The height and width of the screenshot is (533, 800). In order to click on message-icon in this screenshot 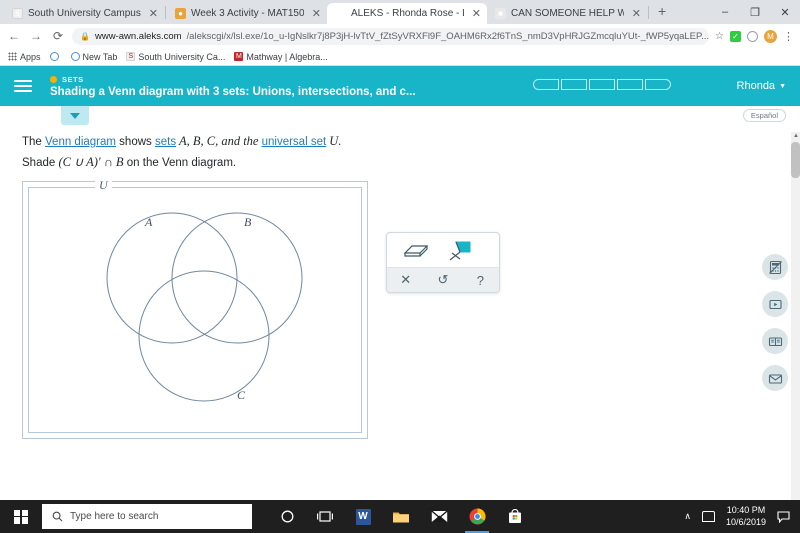, I will do `click(775, 378)`.